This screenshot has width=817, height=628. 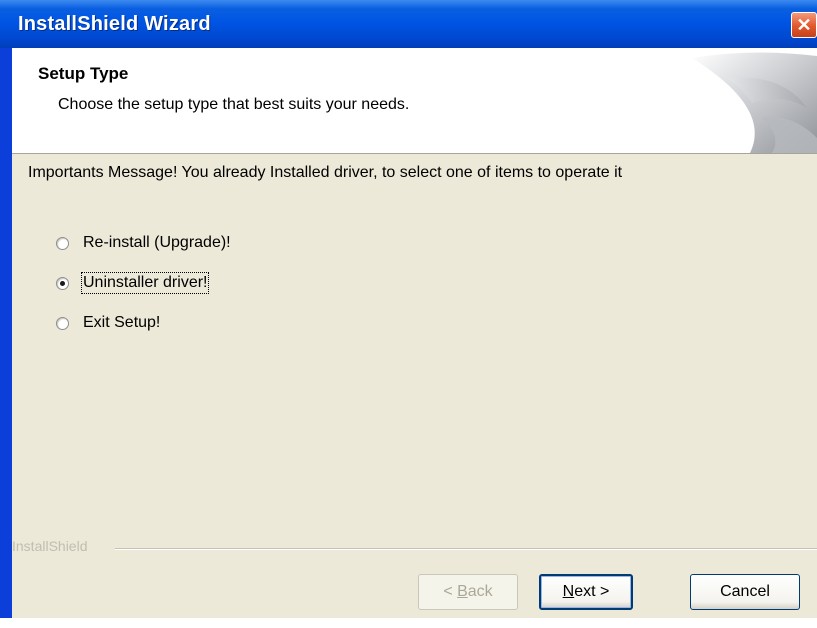 I want to click on option-exit: Exit Setup!, so click(x=108, y=323).